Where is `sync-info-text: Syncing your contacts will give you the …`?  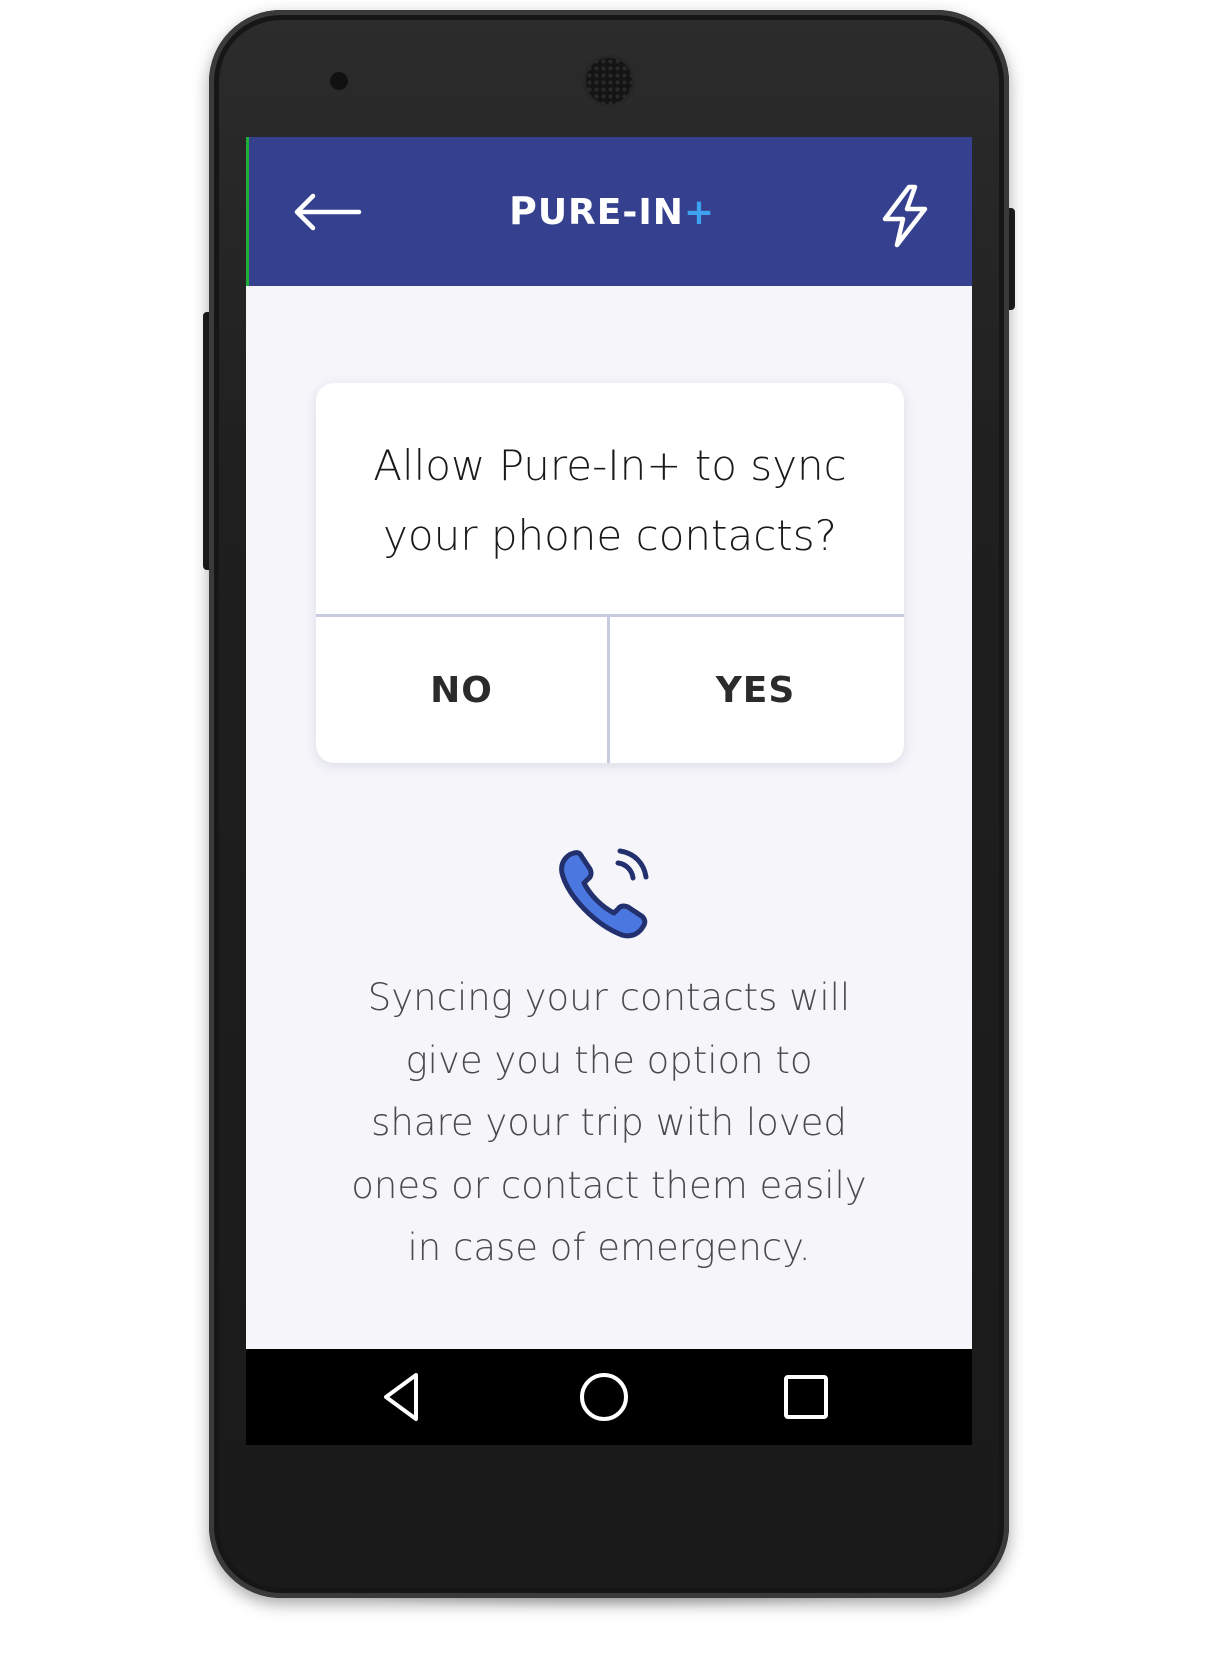 sync-info-text: Syncing your contacts will give you the … is located at coordinates (609, 1122).